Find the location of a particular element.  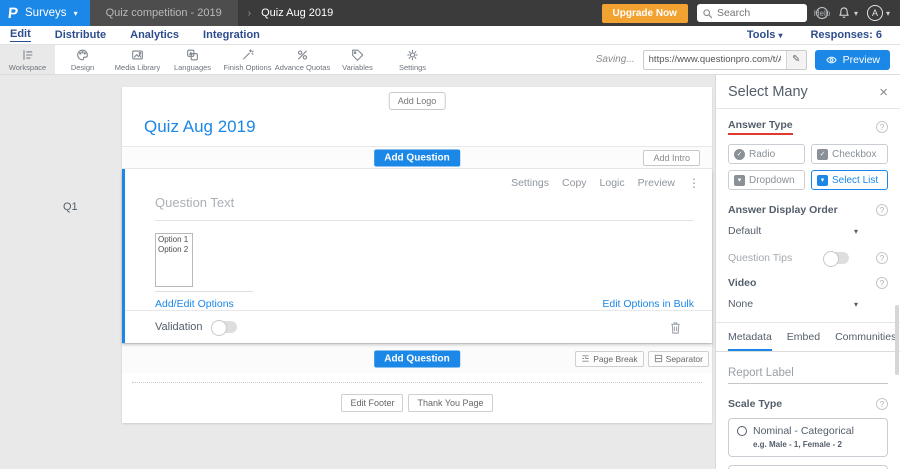

add-edit-options-link: Add/Edit Options is located at coordinates (194, 304).